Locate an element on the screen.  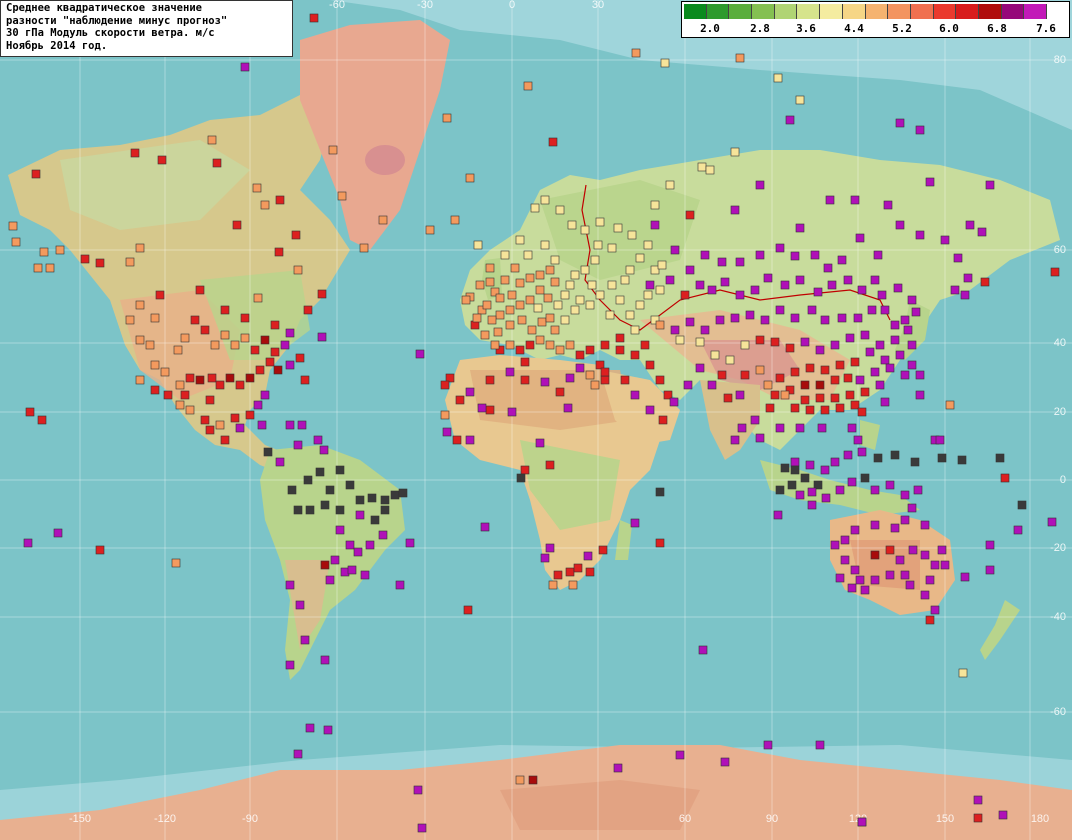
lon-label: 0 is located at coordinates (512, 5).